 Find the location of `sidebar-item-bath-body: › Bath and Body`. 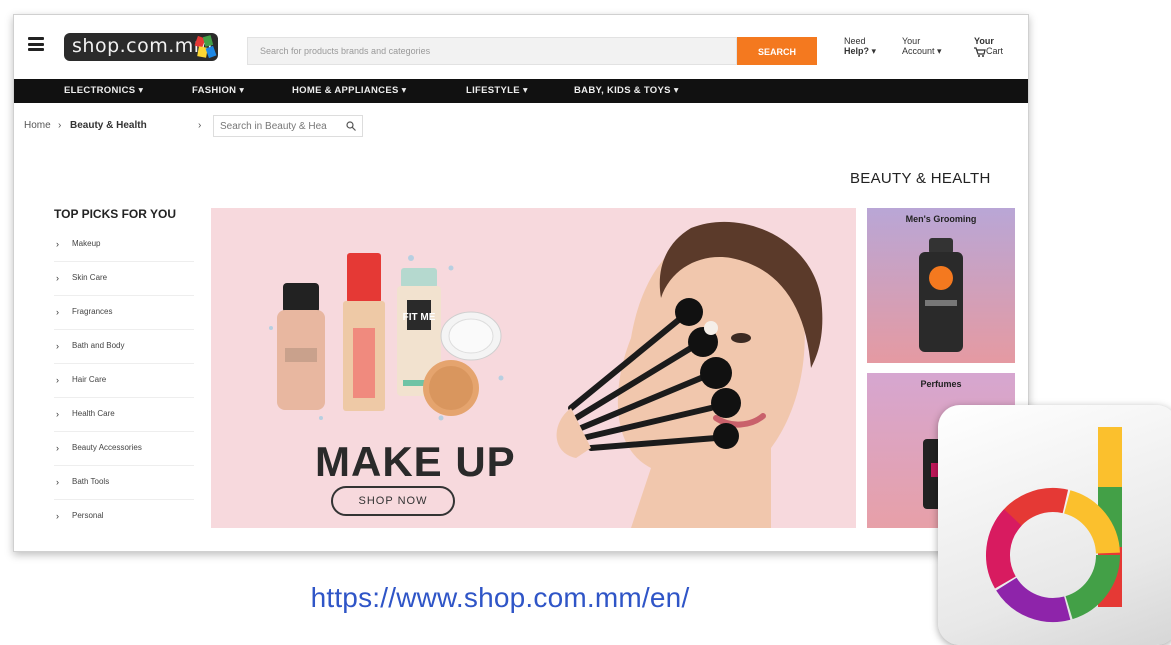

sidebar-item-bath-body: › Bath and Body is located at coordinates (124, 346).